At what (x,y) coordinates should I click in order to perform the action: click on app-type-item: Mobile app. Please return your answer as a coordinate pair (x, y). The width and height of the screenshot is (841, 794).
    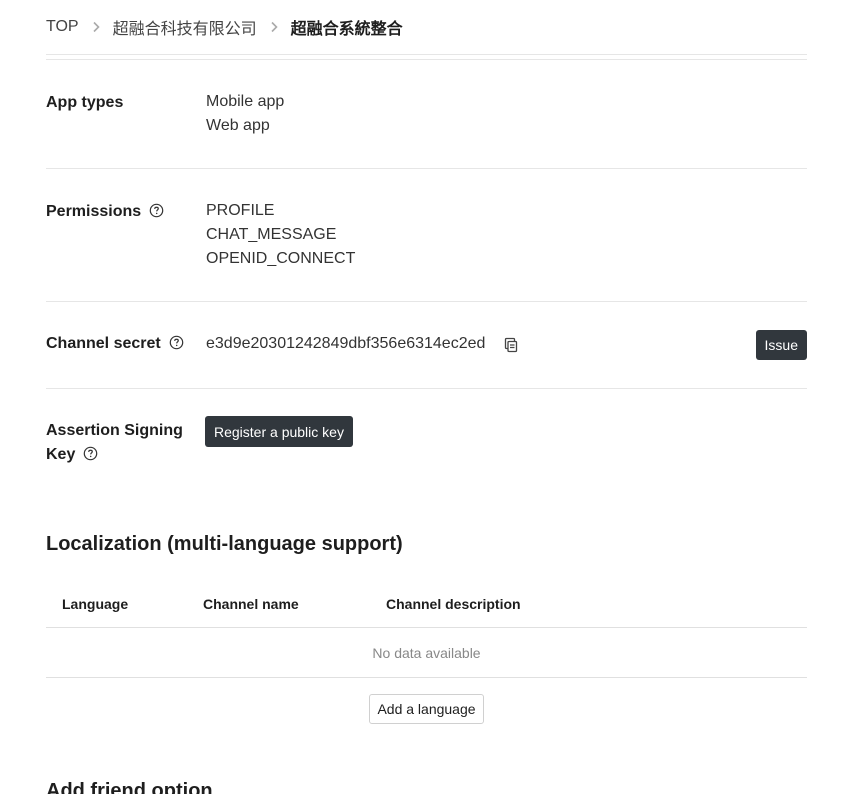
    Looking at the image, I should click on (245, 101).